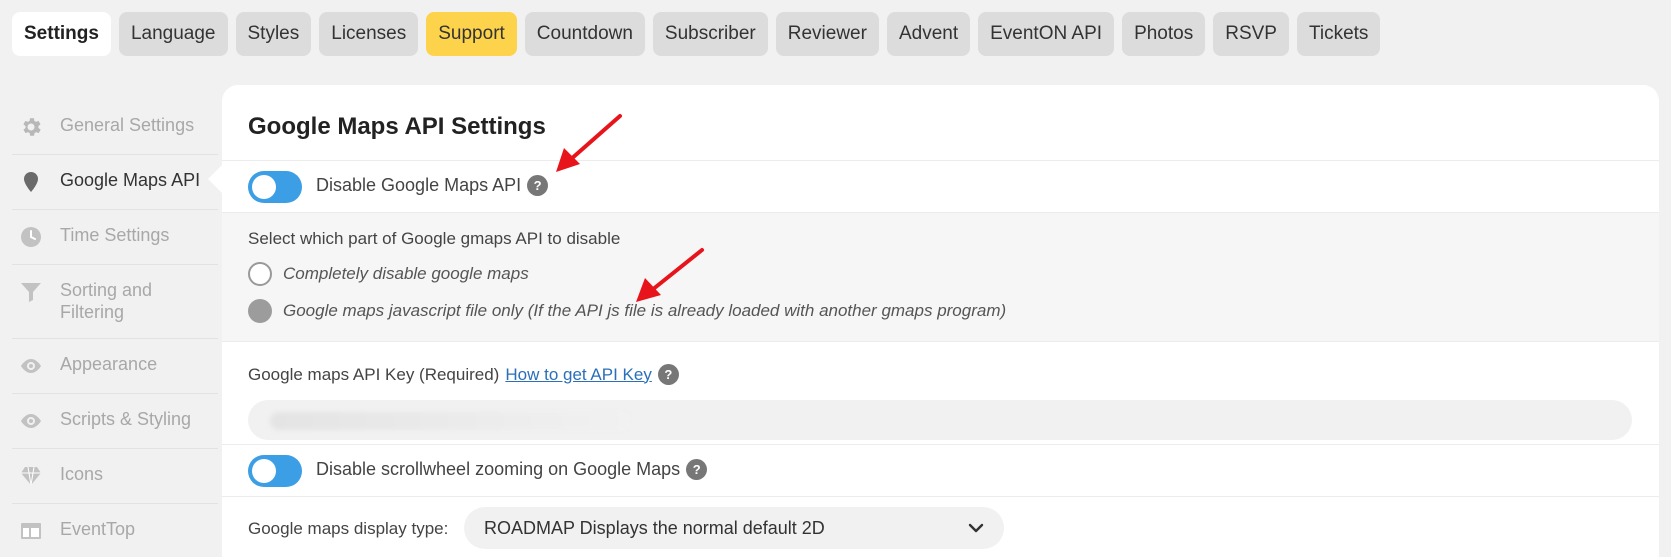 The height and width of the screenshot is (557, 1671). I want to click on disable-api-row: Disable Google Maps API ?, so click(940, 186).